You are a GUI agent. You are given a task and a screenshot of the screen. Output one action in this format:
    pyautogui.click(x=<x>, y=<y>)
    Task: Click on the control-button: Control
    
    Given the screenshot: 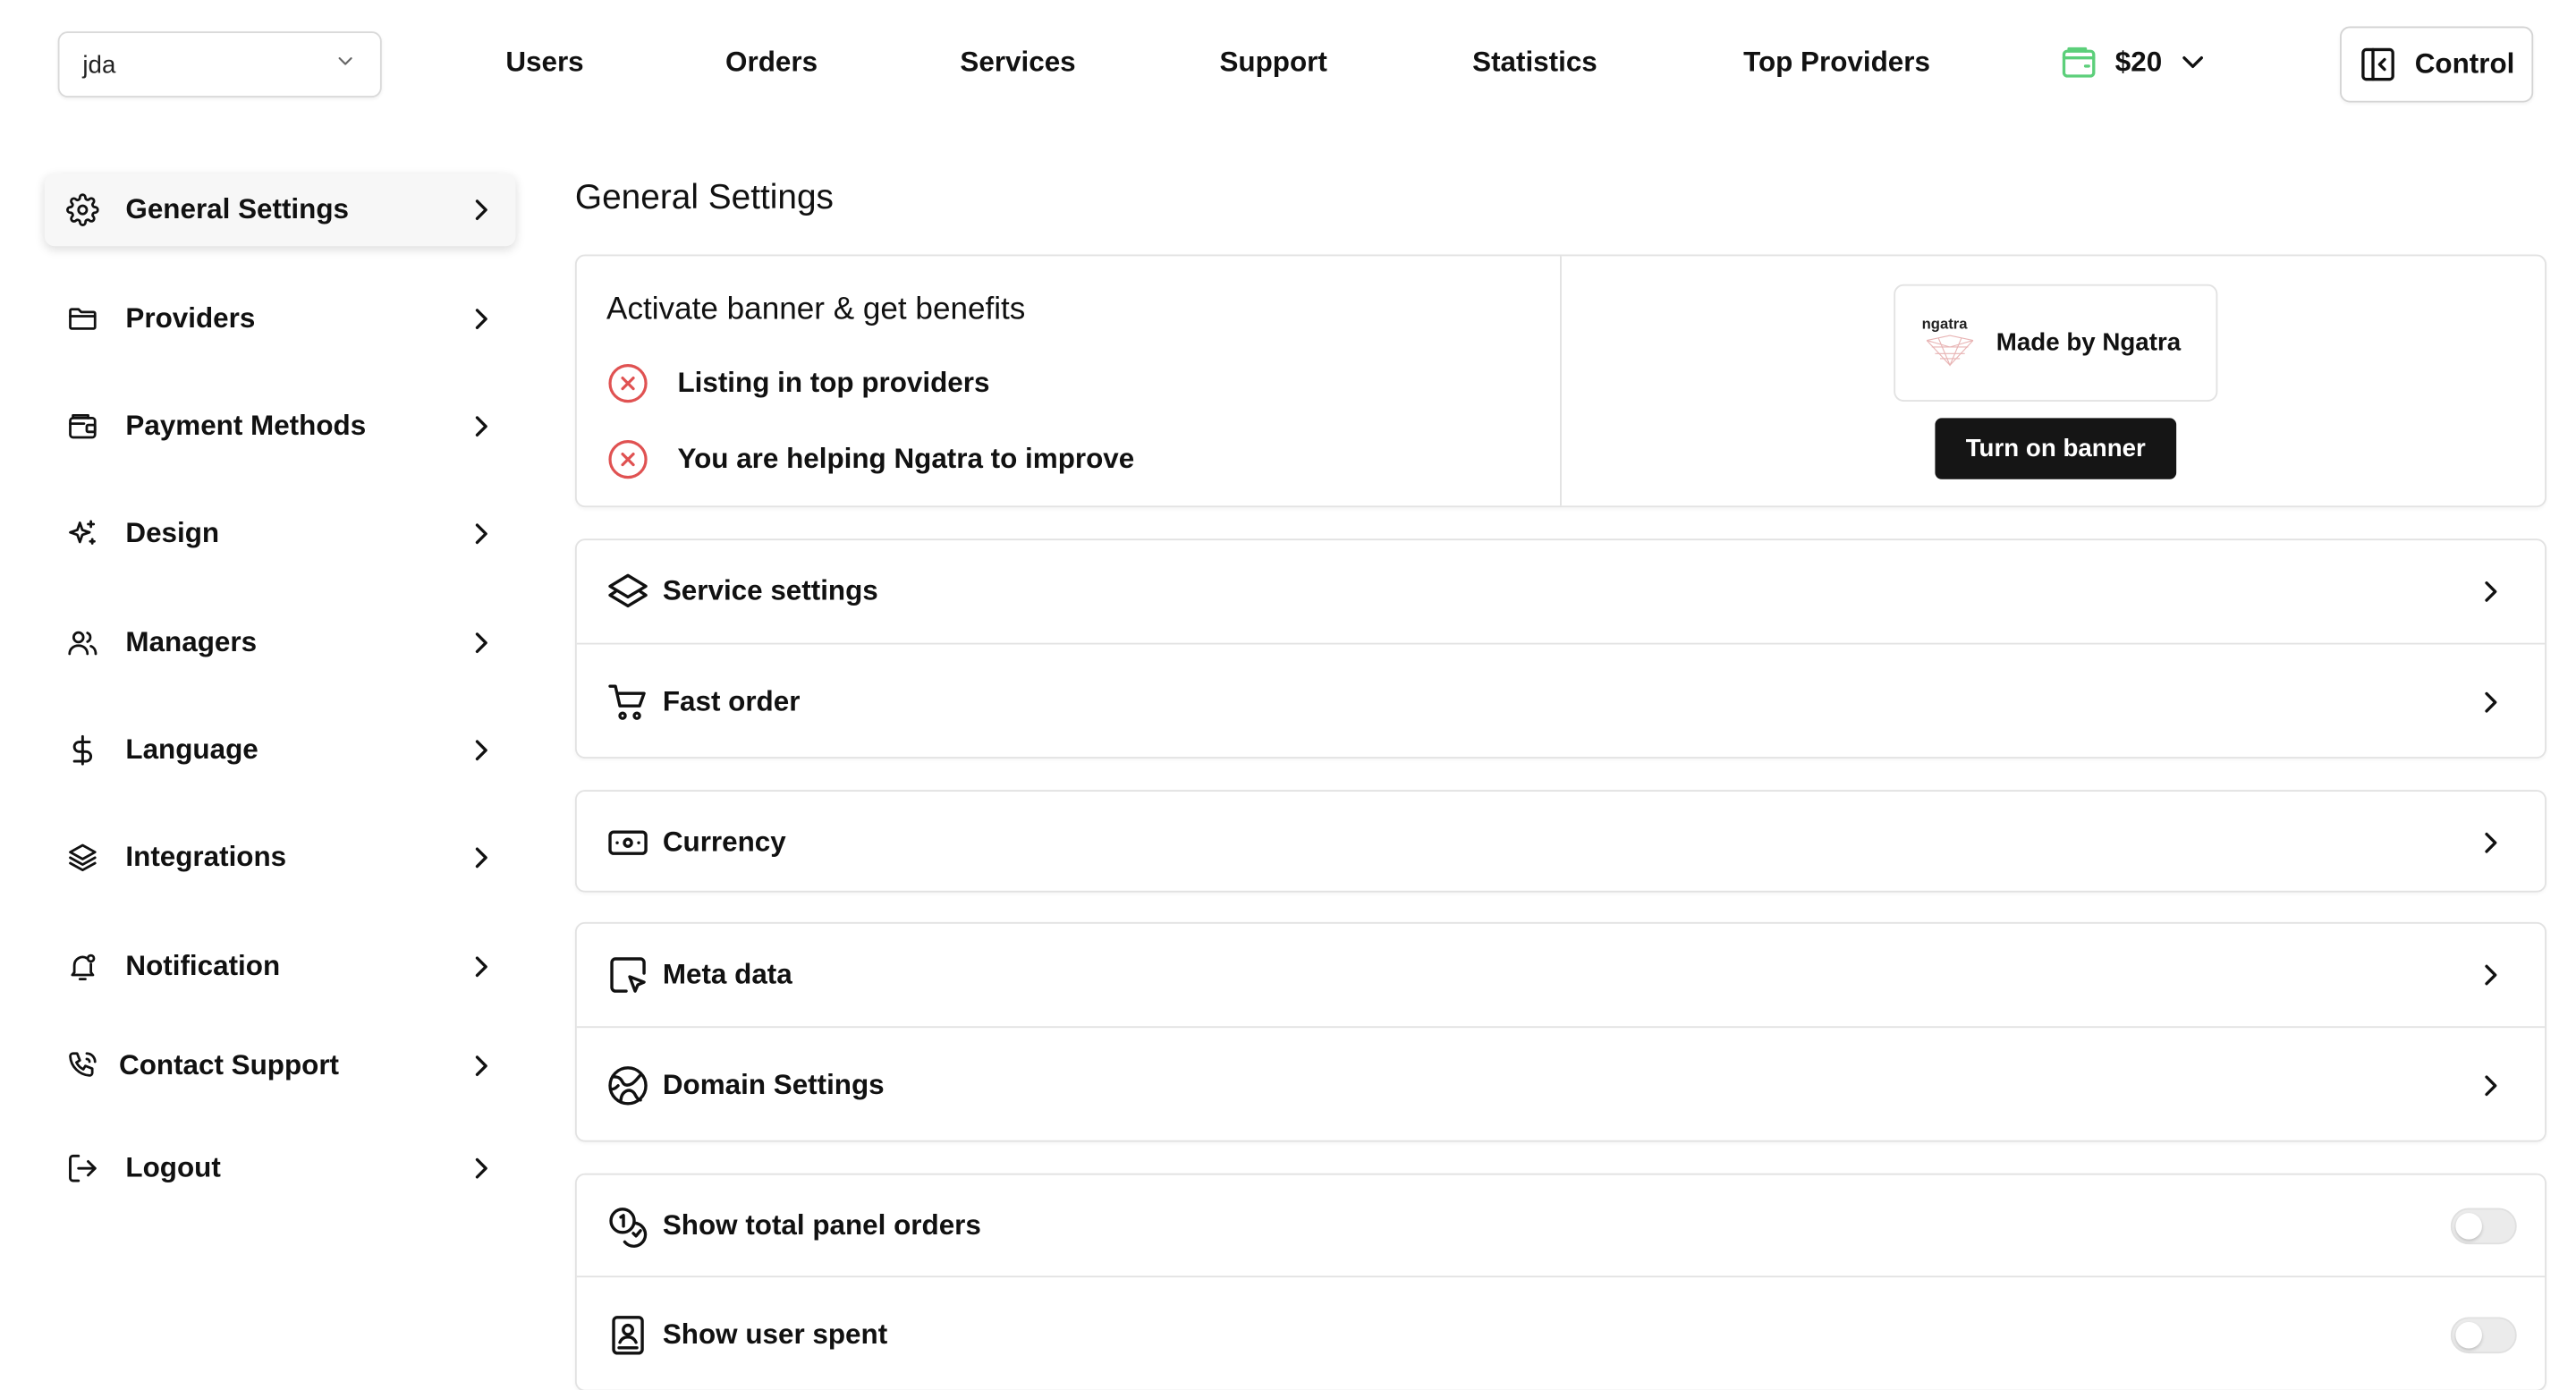 What is the action you would take?
    pyautogui.click(x=2437, y=64)
    